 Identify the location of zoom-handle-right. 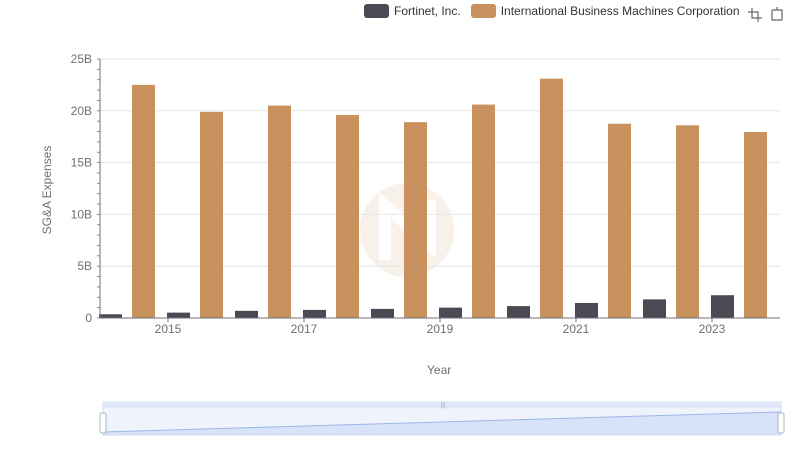
(781, 423).